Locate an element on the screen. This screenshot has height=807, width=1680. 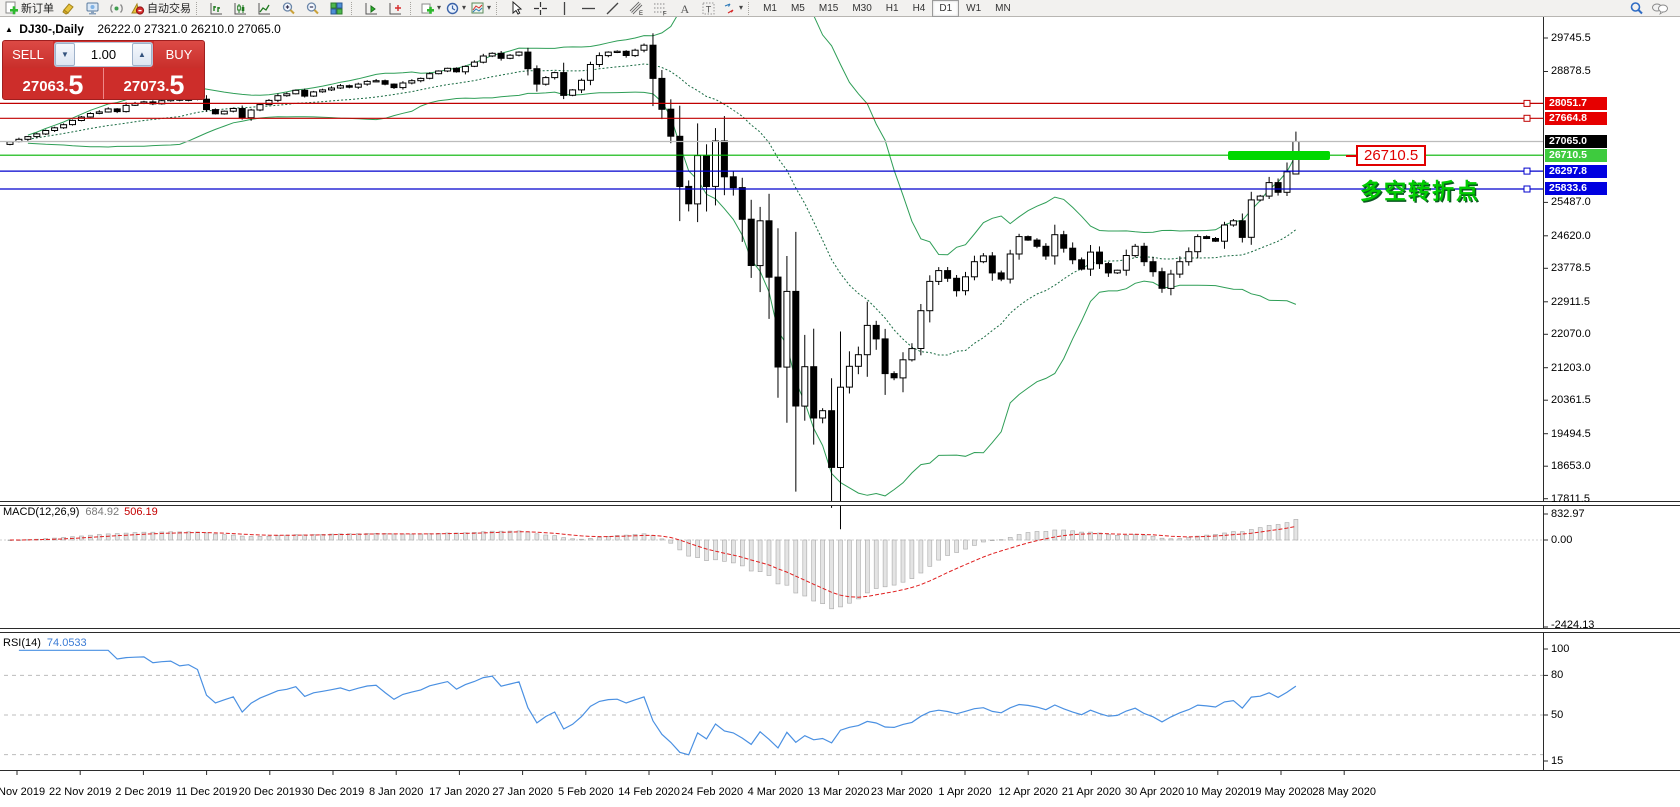
horizontal-line-tool-button is located at coordinates (588, 8).